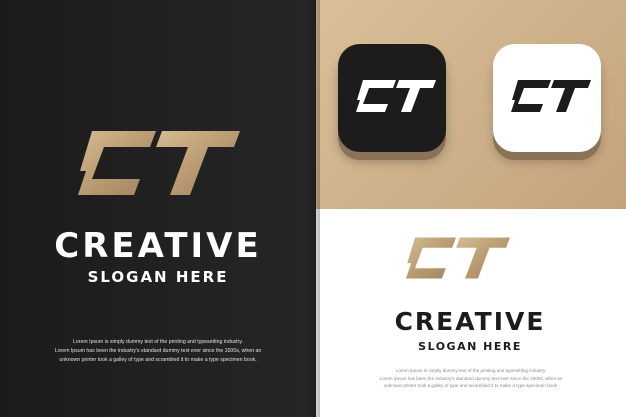 The width and height of the screenshot is (626, 417). I want to click on ct-app-icon-light, so click(547, 98).